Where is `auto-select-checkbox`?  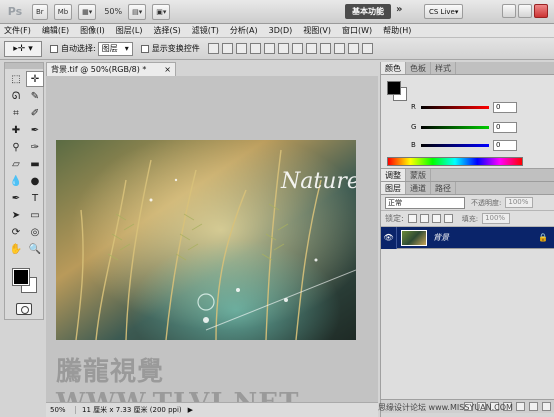
auto-select-checkbox is located at coordinates (54, 48).